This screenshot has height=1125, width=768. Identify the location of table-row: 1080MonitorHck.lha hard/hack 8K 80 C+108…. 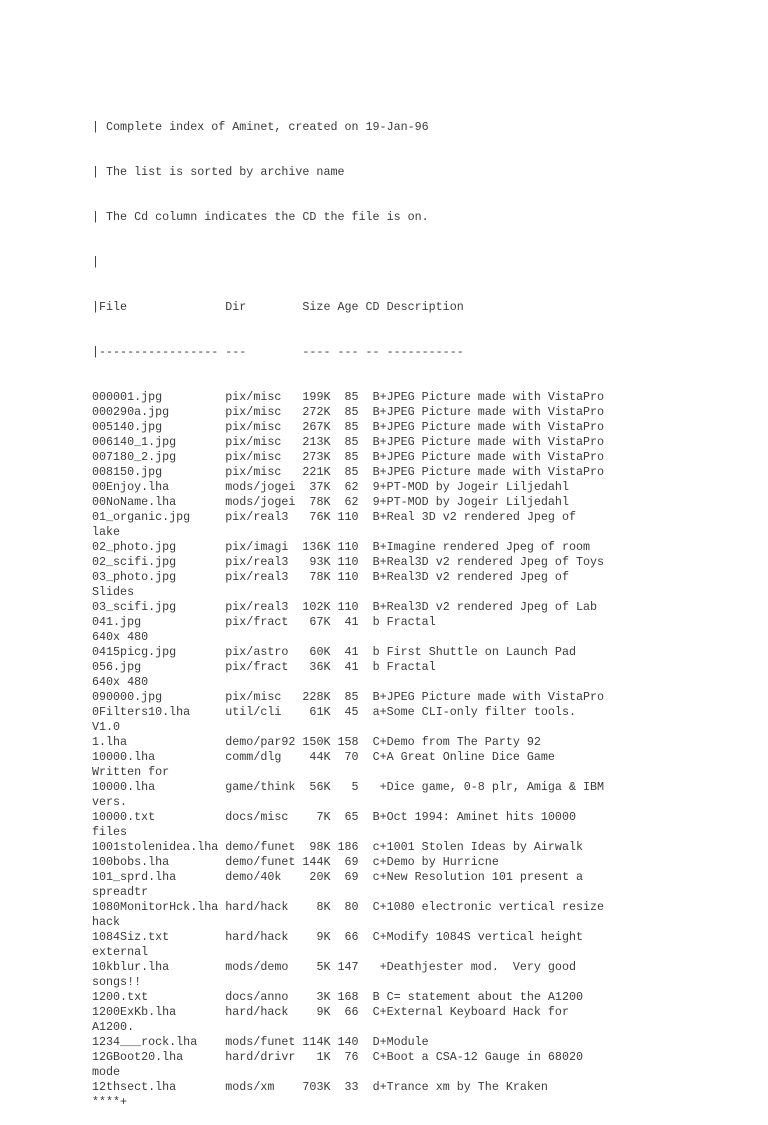
(348, 907).